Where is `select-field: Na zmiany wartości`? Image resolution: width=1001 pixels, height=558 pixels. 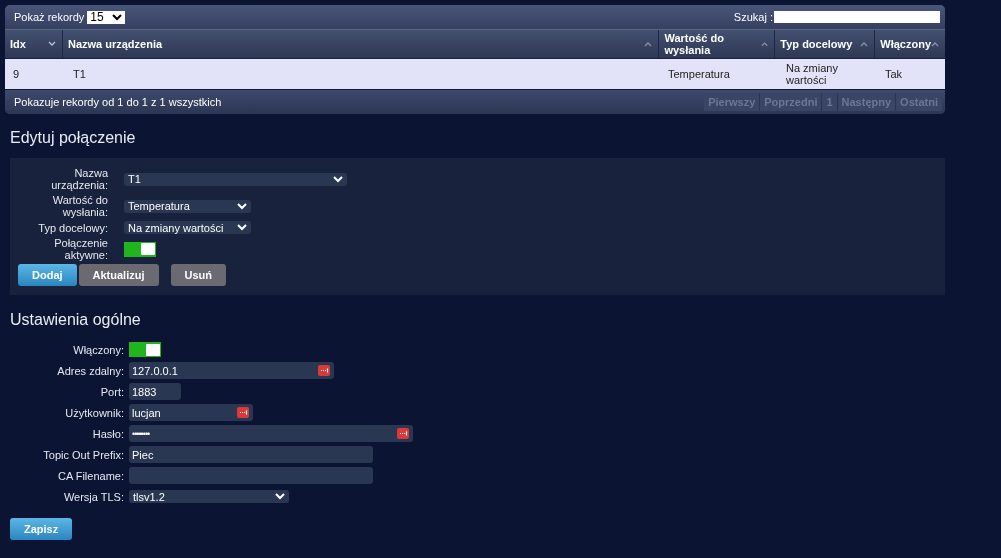
select-field: Na zmiany wartości is located at coordinates (187, 227).